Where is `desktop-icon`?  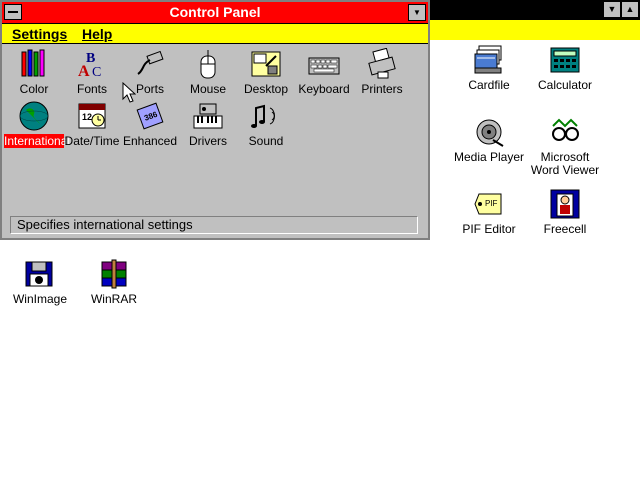 desktop-icon is located at coordinates (266, 64).